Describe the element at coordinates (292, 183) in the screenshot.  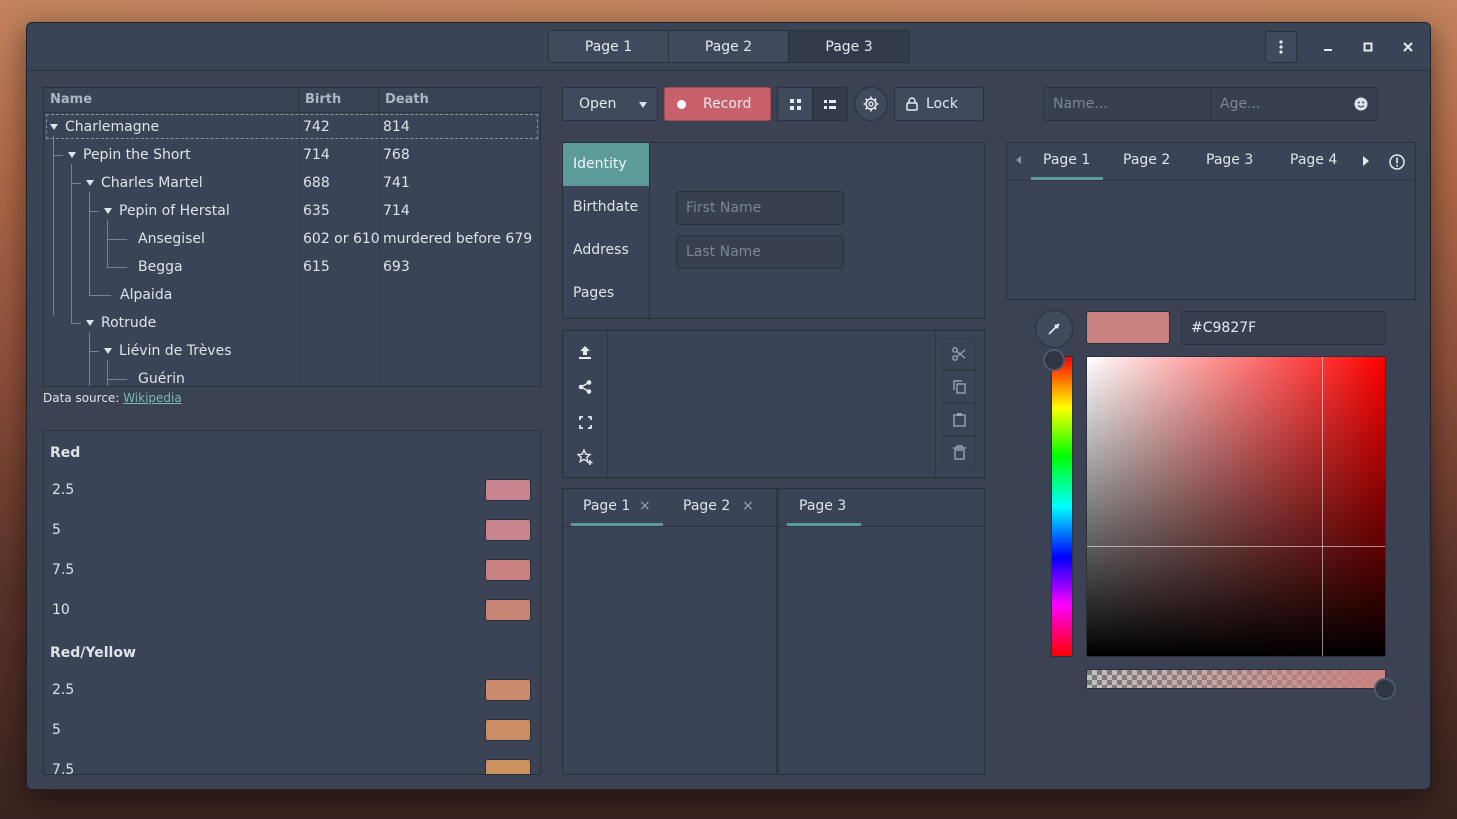
I see `tree-row: Charles Martel 688 741` at that location.